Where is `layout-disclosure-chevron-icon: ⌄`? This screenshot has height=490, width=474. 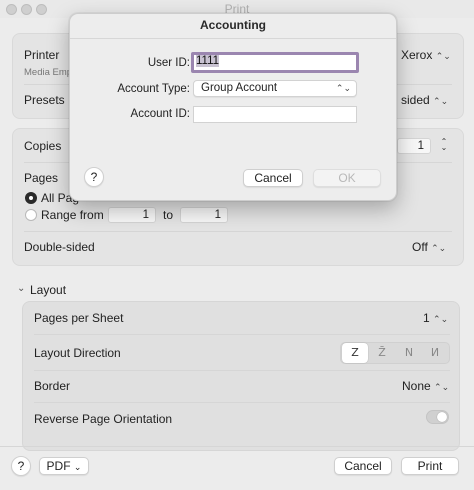
layout-disclosure-chevron-icon: ⌄ is located at coordinates (21, 288).